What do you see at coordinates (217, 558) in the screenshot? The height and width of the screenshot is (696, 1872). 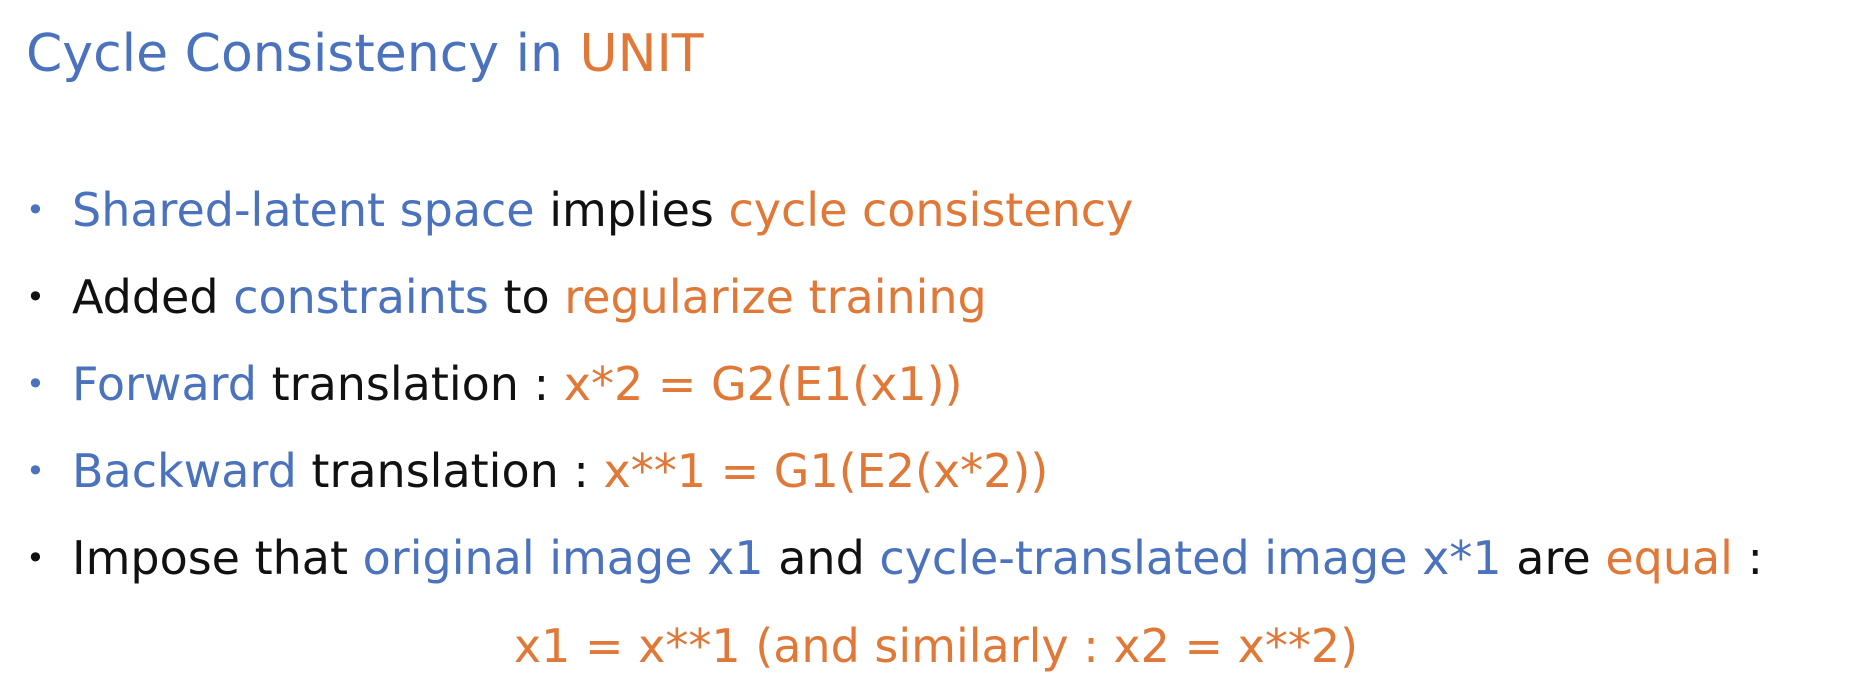 I see `bullet-text: Impose that` at bounding box center [217, 558].